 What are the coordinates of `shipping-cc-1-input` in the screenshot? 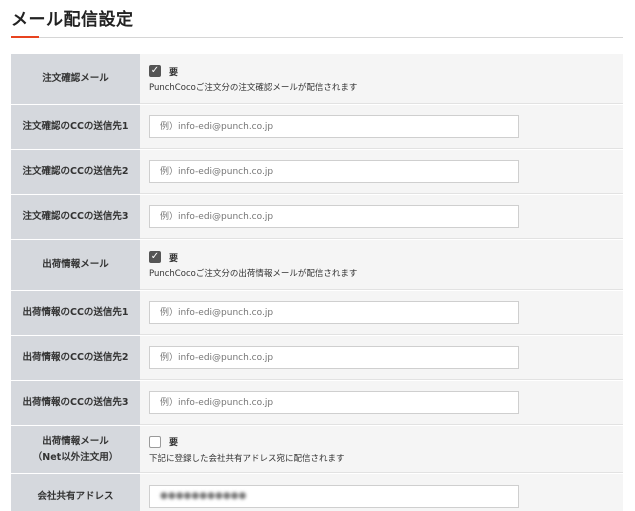 It's located at (334, 312).